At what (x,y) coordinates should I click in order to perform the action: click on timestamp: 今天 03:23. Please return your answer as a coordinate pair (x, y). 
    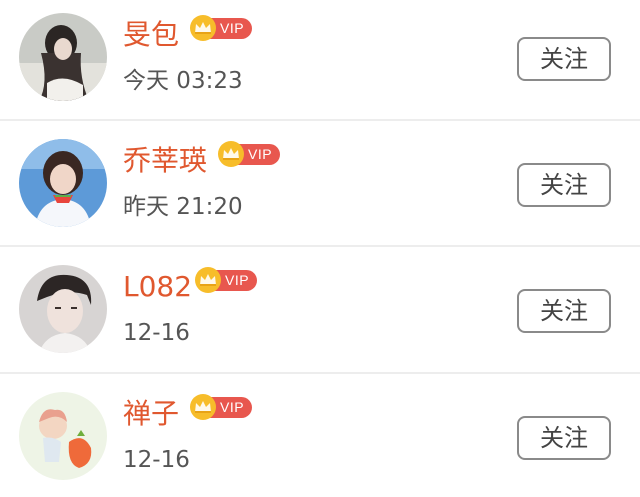
    Looking at the image, I should click on (183, 81).